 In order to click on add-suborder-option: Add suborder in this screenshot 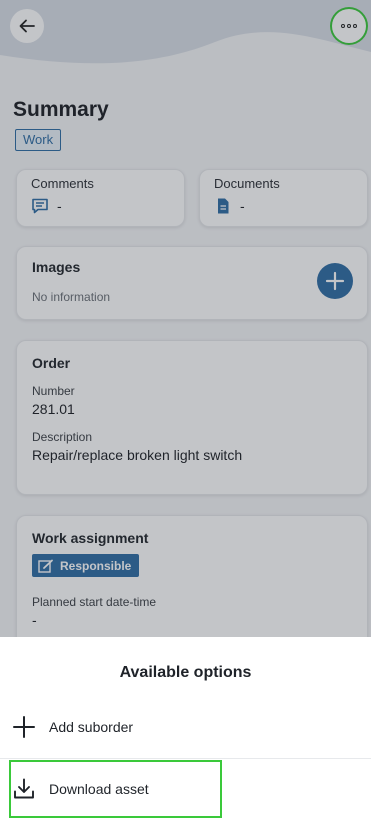, I will do `click(185, 727)`.